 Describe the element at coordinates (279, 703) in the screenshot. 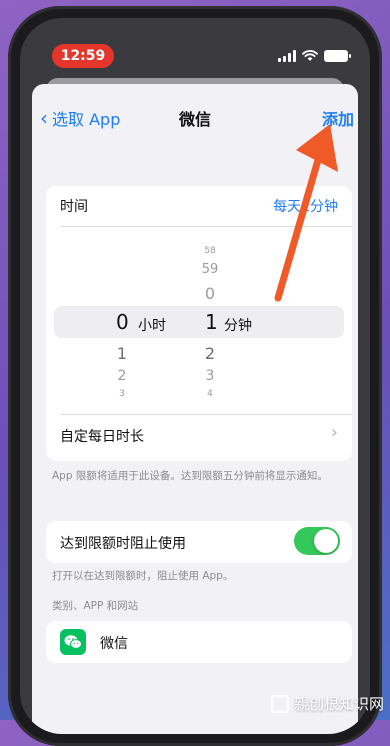

I see `watermark-logo-icon` at that location.